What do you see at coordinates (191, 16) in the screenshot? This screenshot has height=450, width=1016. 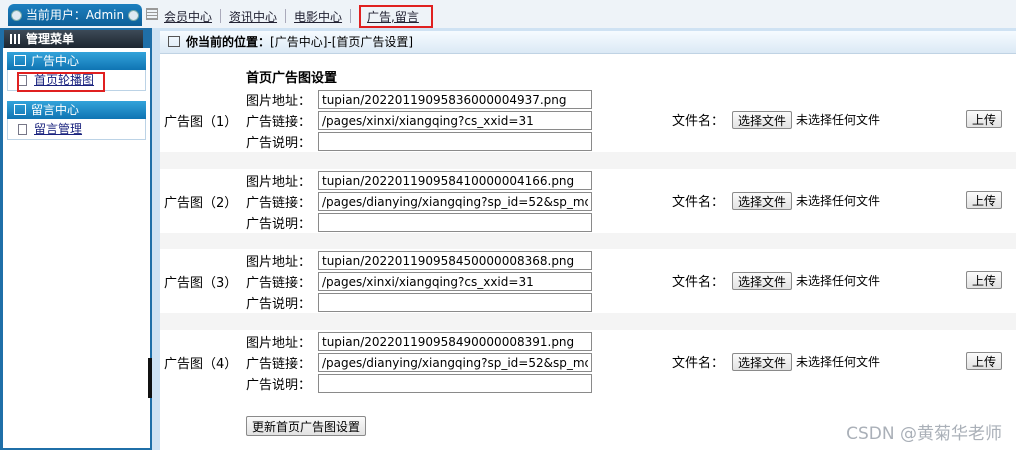 I see `nav-member-center: 会员中心` at bounding box center [191, 16].